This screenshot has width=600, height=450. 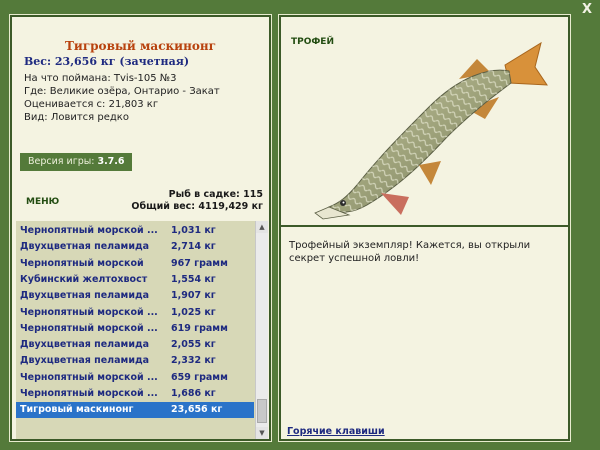 What do you see at coordinates (193, 312) in the screenshot?
I see `catch-fish-weight: 1,025 кг` at bounding box center [193, 312].